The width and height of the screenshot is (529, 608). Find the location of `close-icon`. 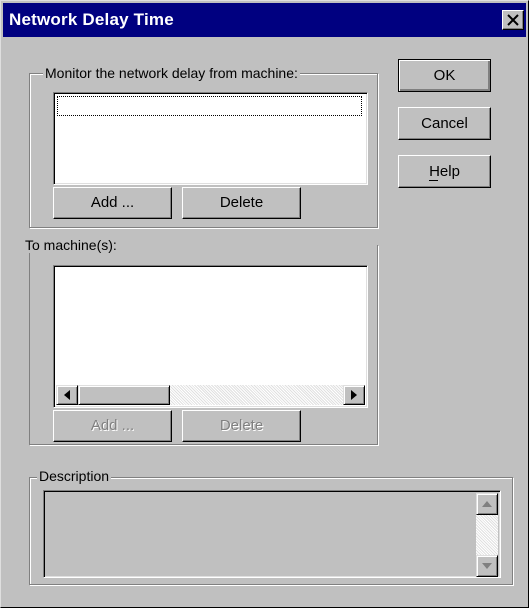

close-icon is located at coordinates (513, 20).